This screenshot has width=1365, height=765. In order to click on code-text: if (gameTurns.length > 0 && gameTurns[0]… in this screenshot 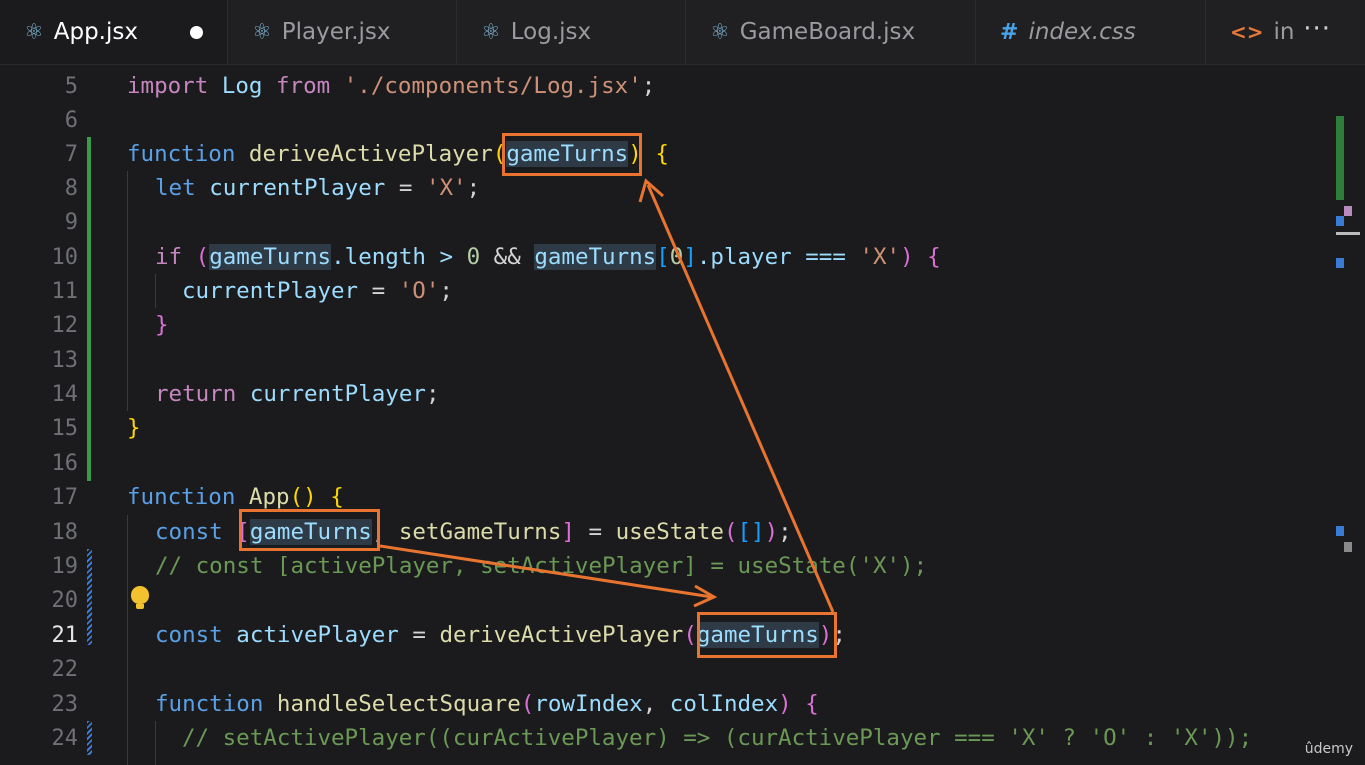, I will do `click(548, 257)`.